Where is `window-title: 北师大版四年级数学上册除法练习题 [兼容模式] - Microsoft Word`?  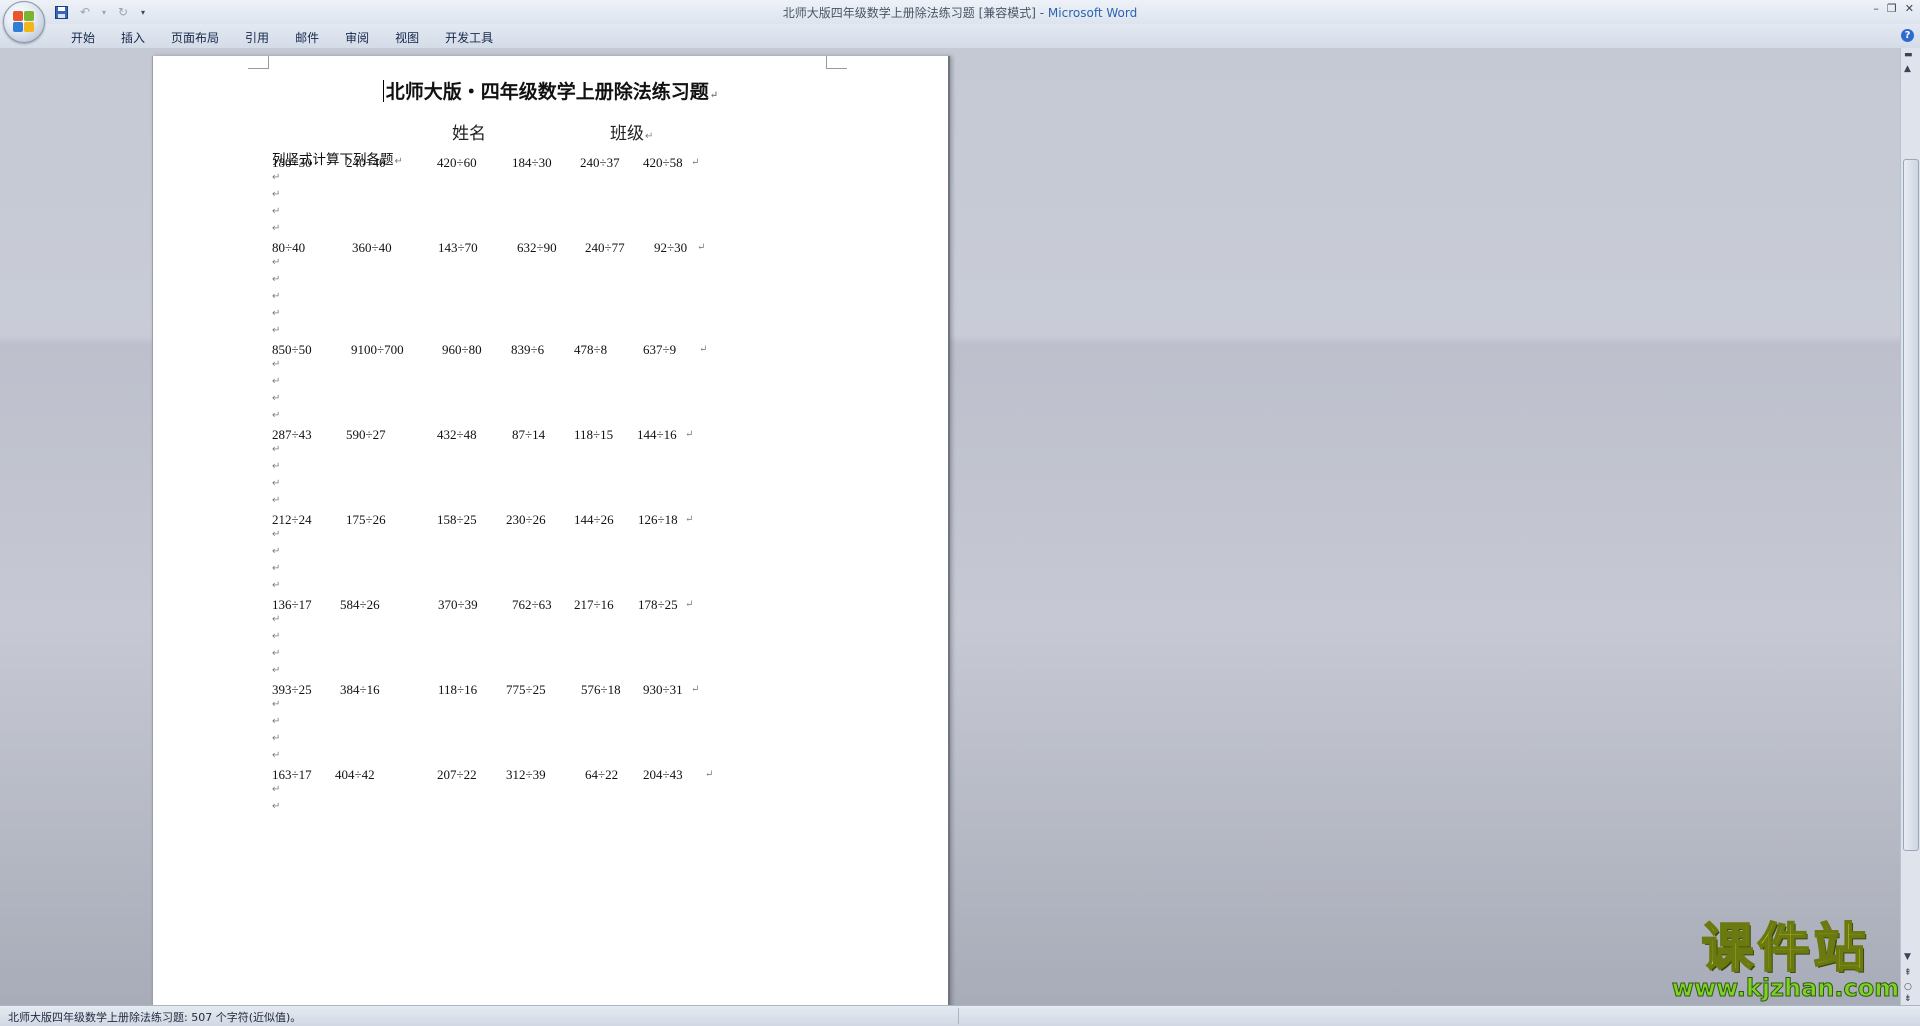
window-title: 北师大版四年级数学上册除法练习题 [兼容模式] - Microsoft Word is located at coordinates (960, 12).